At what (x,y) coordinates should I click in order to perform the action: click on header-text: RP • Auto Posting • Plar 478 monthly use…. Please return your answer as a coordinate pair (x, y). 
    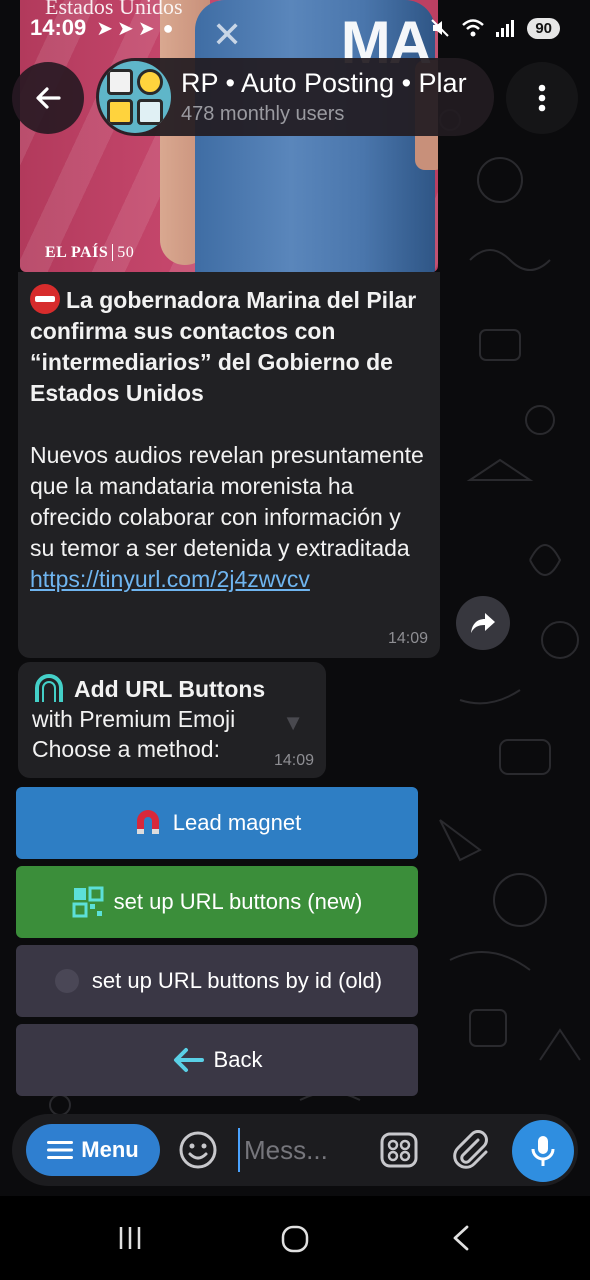
    Looking at the image, I should click on (324, 97).